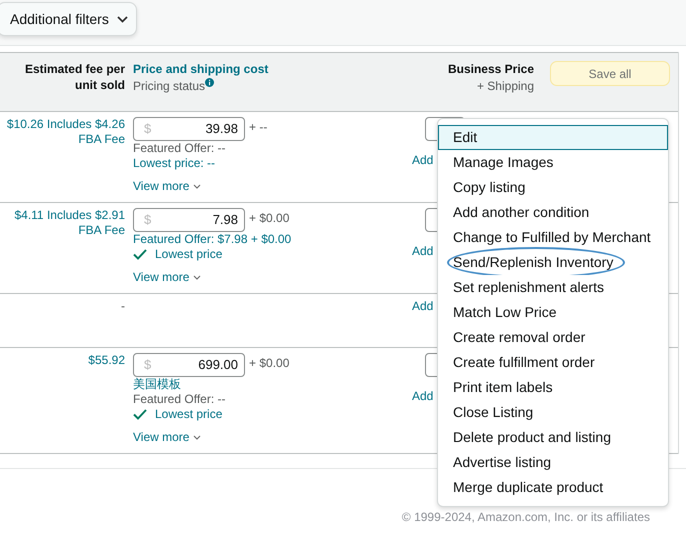  Describe the element at coordinates (258, 127) in the screenshot. I see `shipping-text: + --` at that location.